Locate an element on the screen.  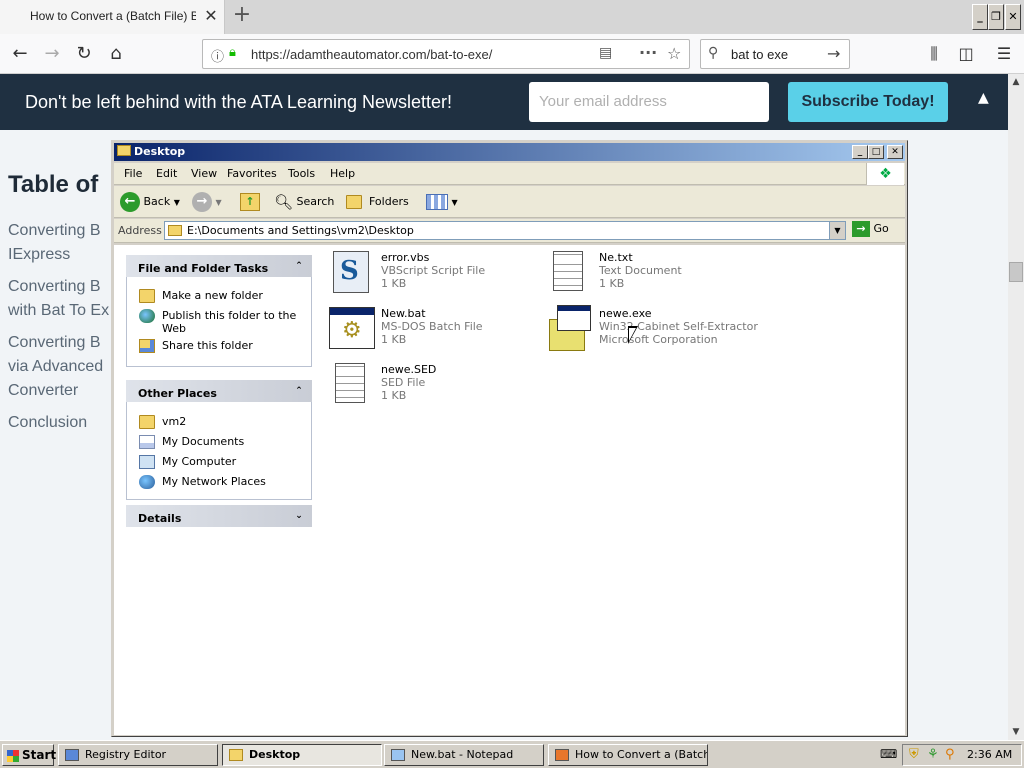
firefox-icon is located at coordinates (562, 755).